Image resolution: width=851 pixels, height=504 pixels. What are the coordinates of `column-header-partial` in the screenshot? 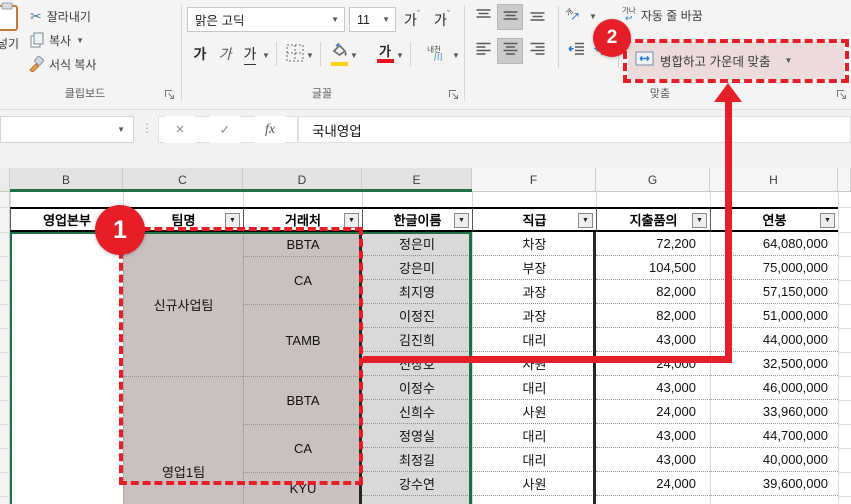 It's located at (844, 180).